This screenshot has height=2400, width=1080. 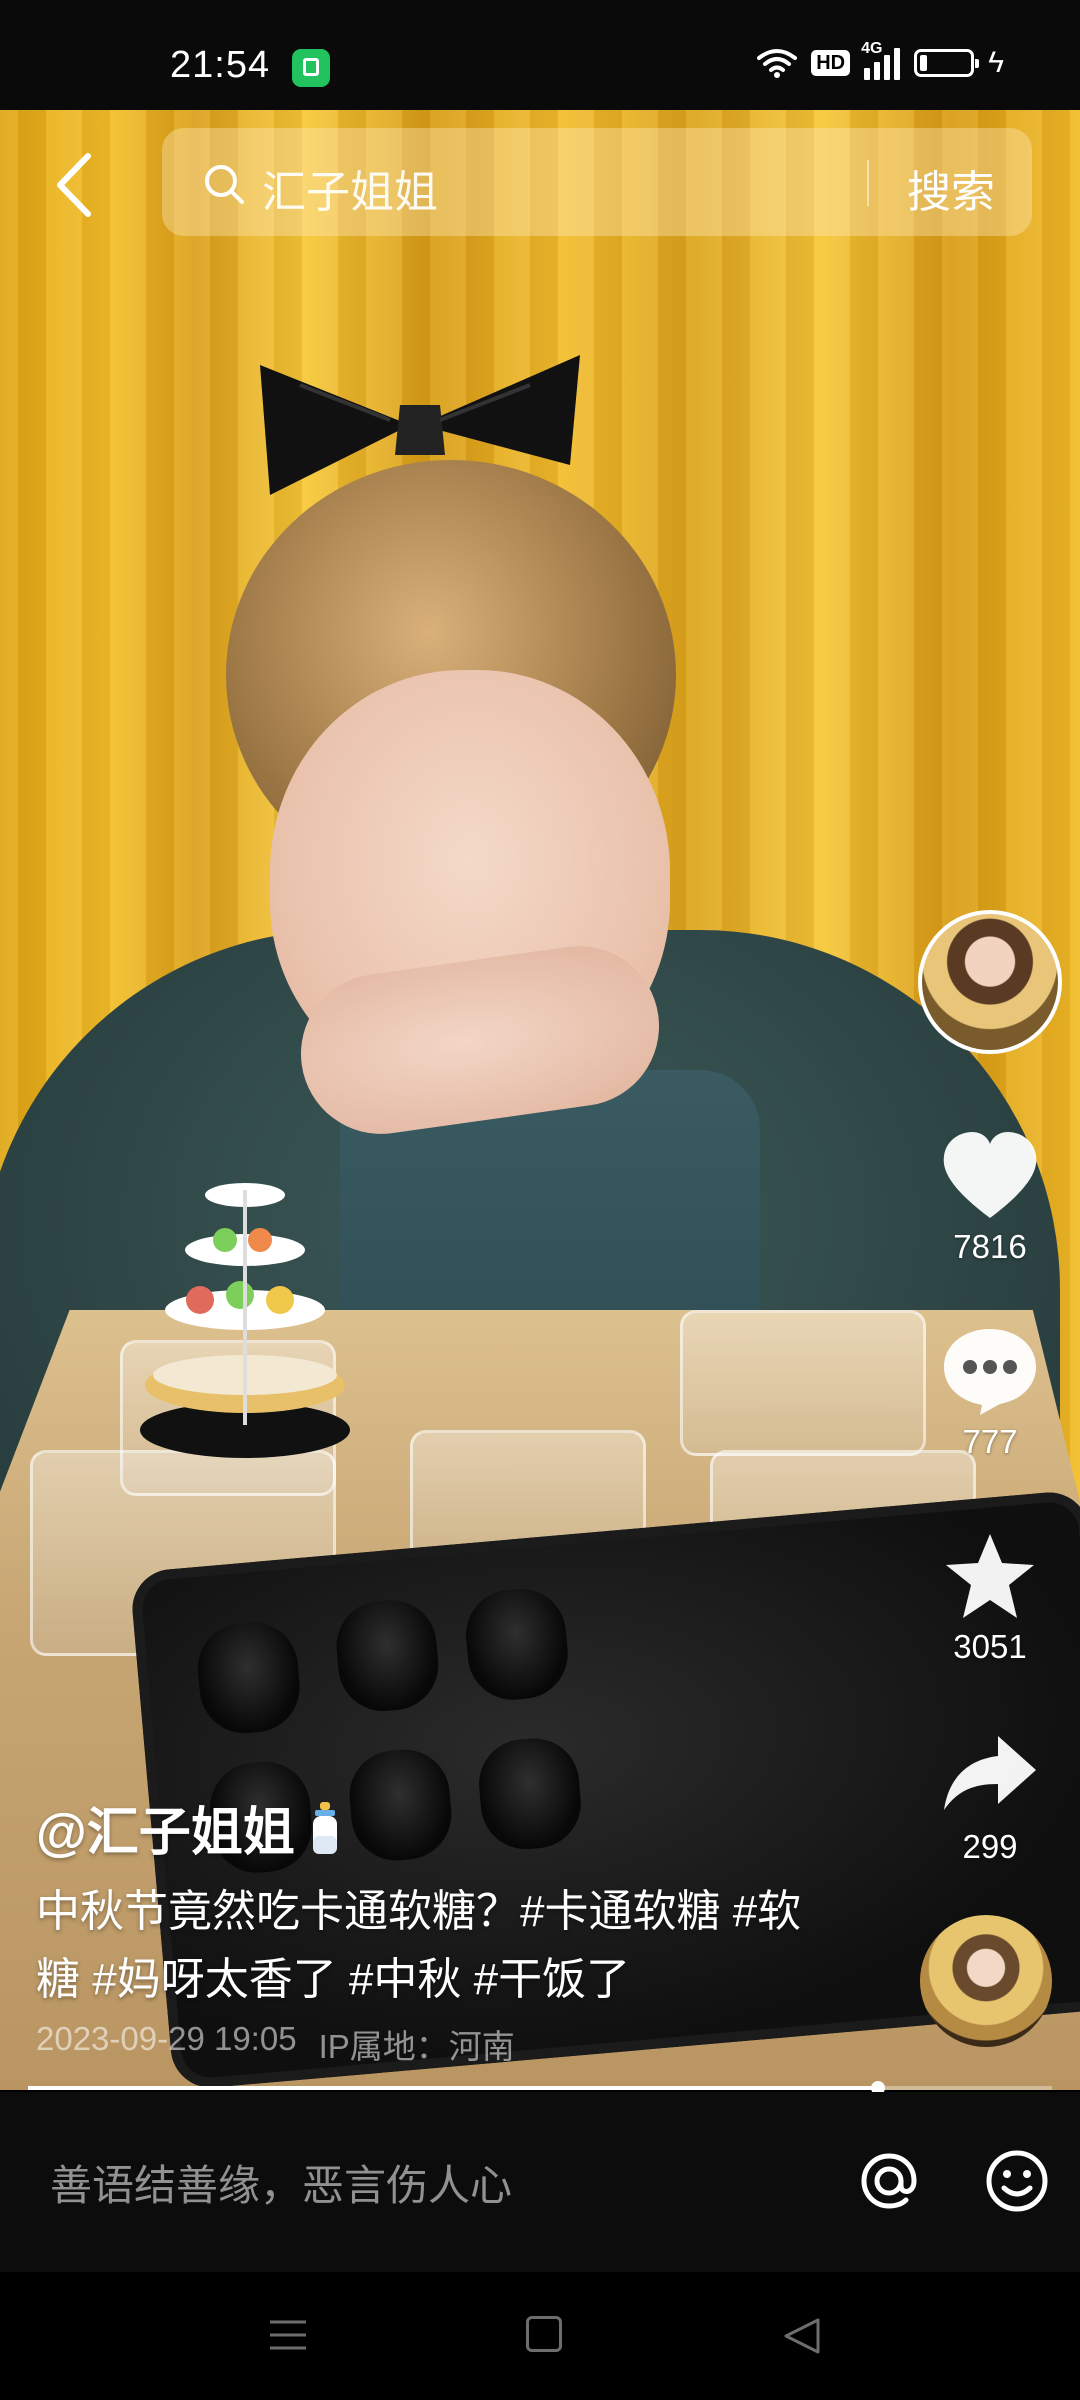 I want to click on video-progress-bar, so click(x=540, y=2088).